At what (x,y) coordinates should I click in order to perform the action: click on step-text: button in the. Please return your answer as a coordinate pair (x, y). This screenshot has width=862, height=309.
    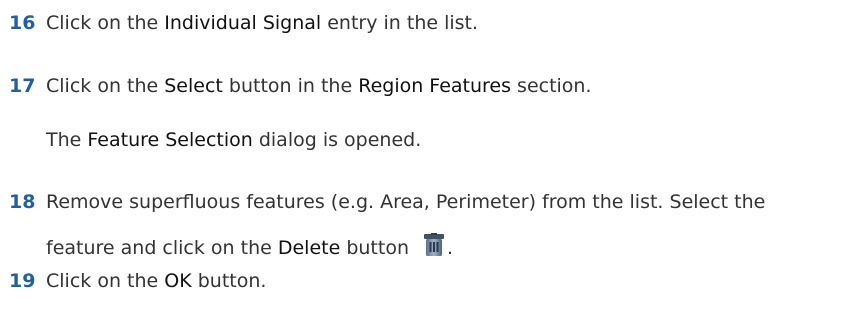
    Looking at the image, I should click on (290, 86).